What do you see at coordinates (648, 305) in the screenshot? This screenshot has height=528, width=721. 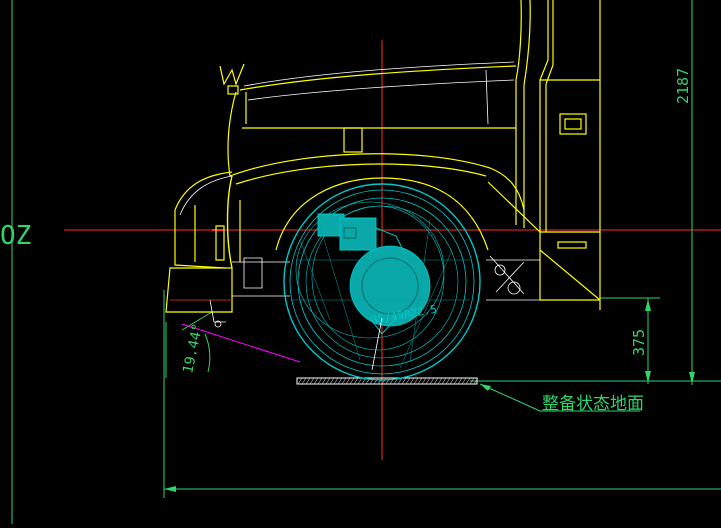 I see `clearance-arrow-top` at bounding box center [648, 305].